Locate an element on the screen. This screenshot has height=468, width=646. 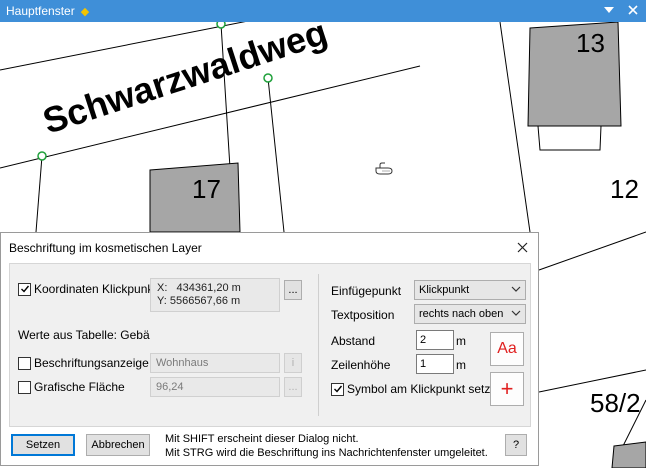
distance-unit: m is located at coordinates (461, 341).